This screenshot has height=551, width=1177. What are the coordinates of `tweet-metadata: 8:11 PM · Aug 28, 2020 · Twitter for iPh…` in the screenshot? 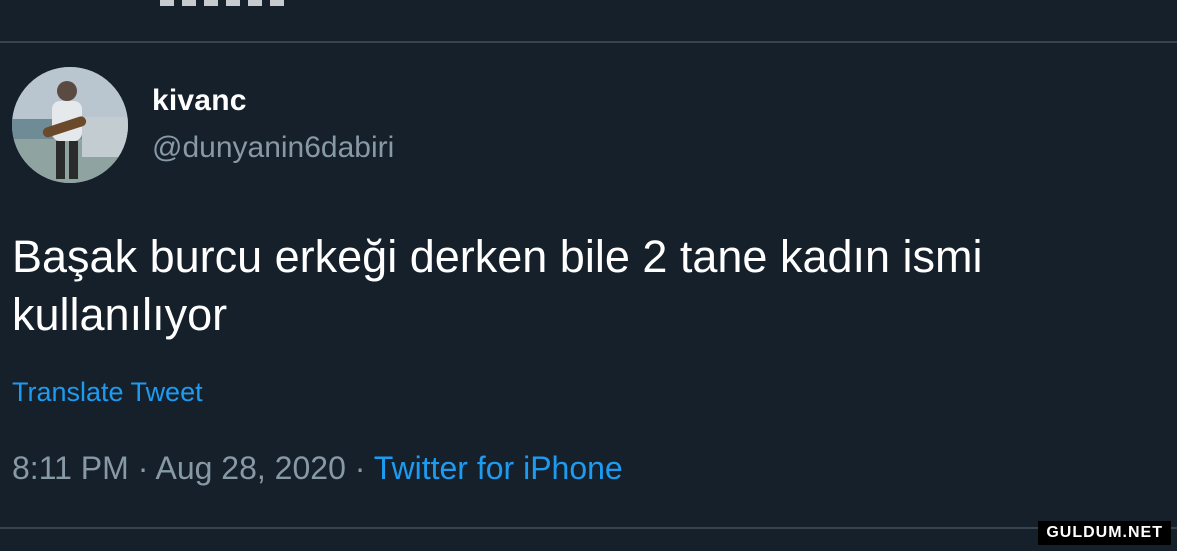 It's located at (317, 468).